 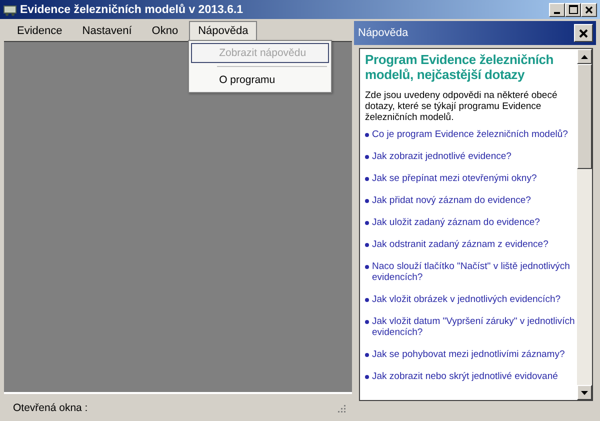 I want to click on question-link: Jak přidat nový záznam do evidence?, so click(x=451, y=200).